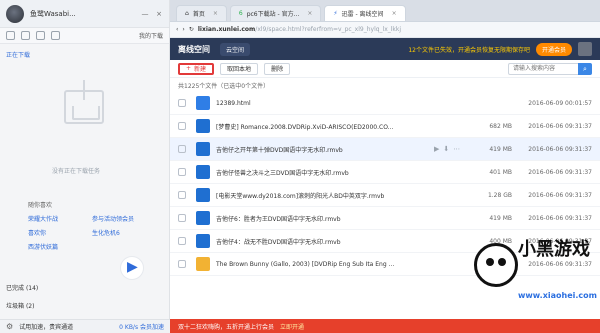 This screenshot has width=600, height=333. What do you see at coordinates (30, 306) in the screenshot?
I see `trash-count: (2)` at bounding box center [30, 306].